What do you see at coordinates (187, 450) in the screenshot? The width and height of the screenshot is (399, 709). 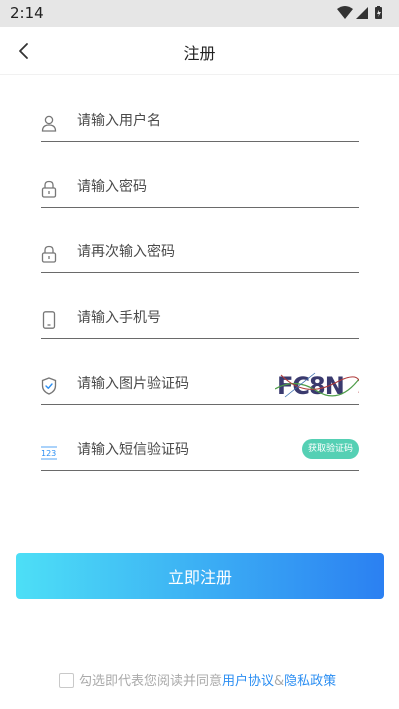 I see `sms-code-input` at bounding box center [187, 450].